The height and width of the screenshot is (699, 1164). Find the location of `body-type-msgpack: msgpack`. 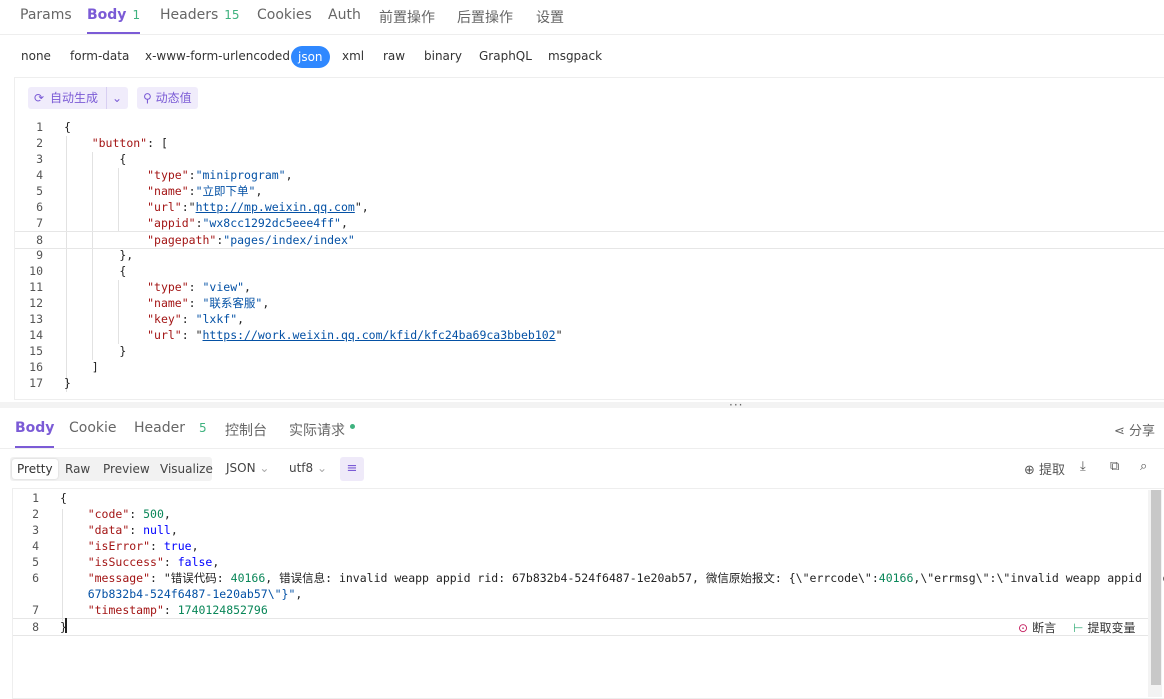

body-type-msgpack: msgpack is located at coordinates (575, 56).